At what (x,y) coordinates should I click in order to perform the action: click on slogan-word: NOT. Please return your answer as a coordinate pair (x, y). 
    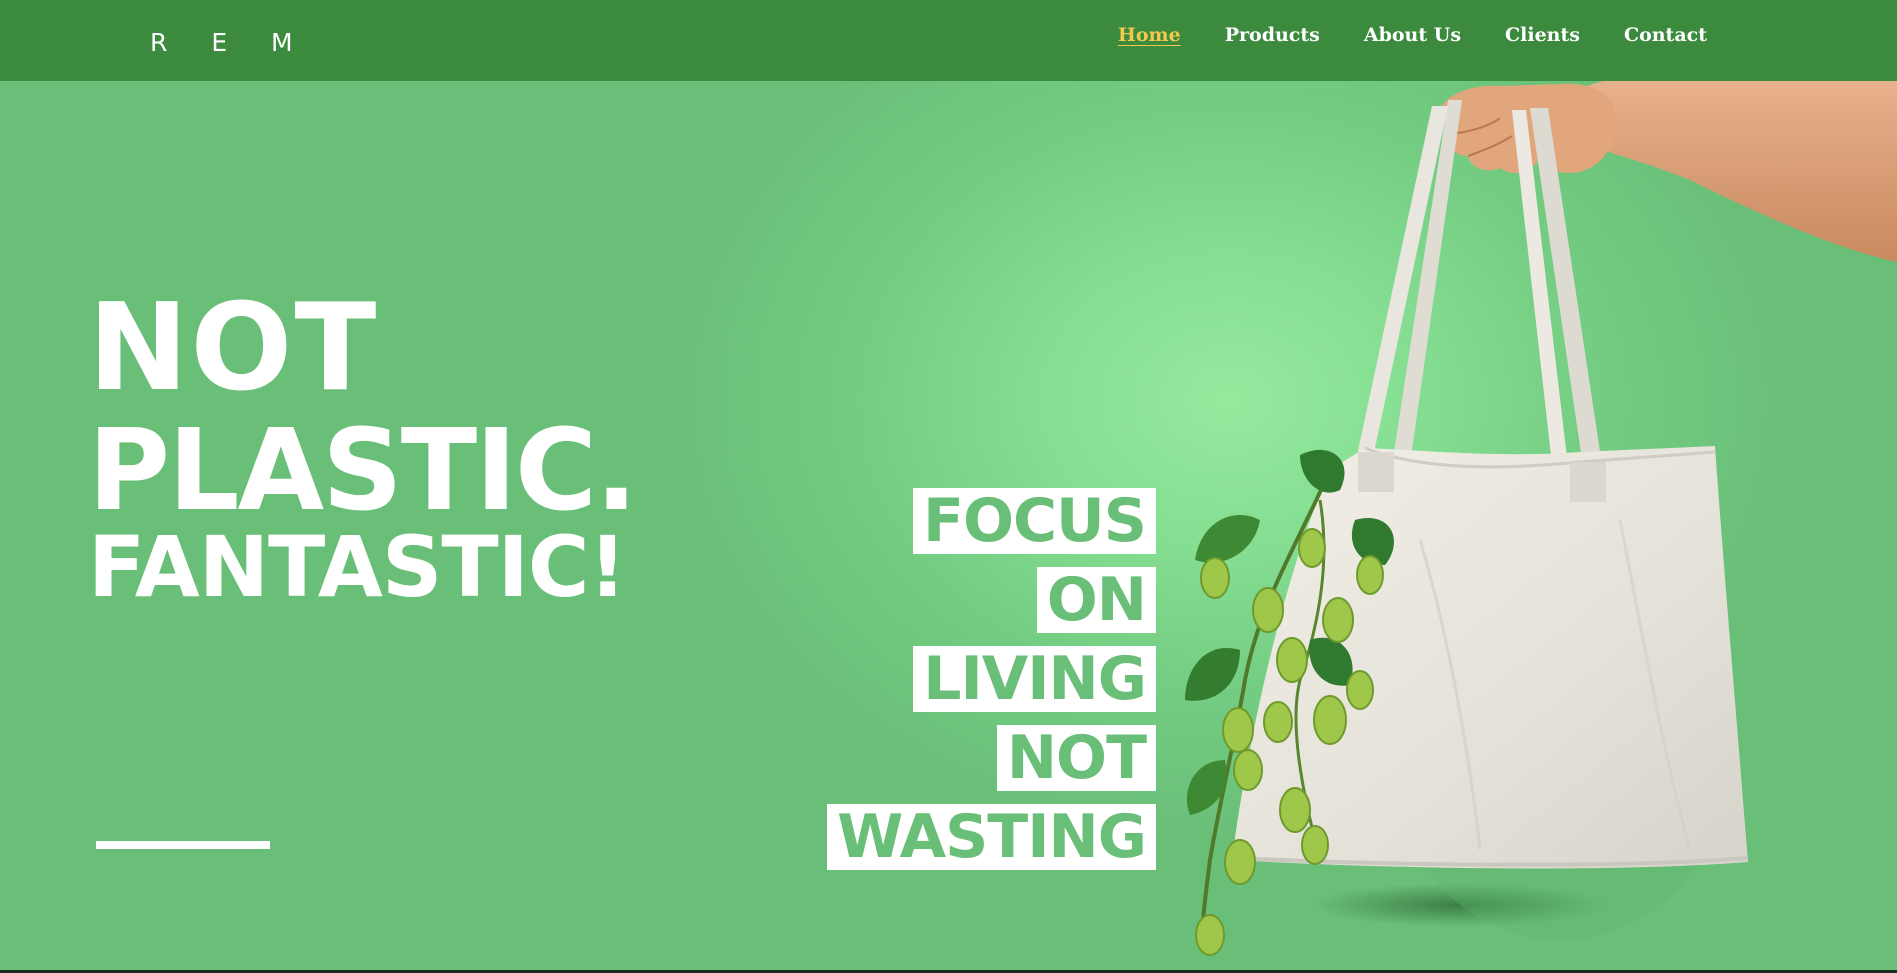
    Looking at the image, I should click on (1076, 758).